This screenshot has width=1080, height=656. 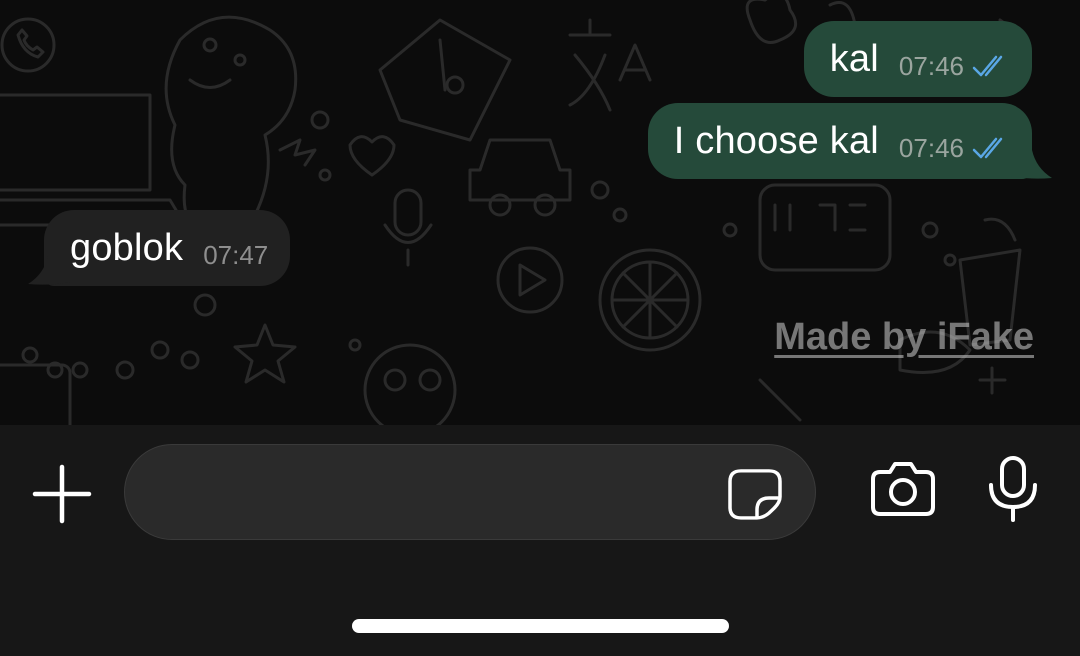 I want to click on home-indicator, so click(x=540, y=626).